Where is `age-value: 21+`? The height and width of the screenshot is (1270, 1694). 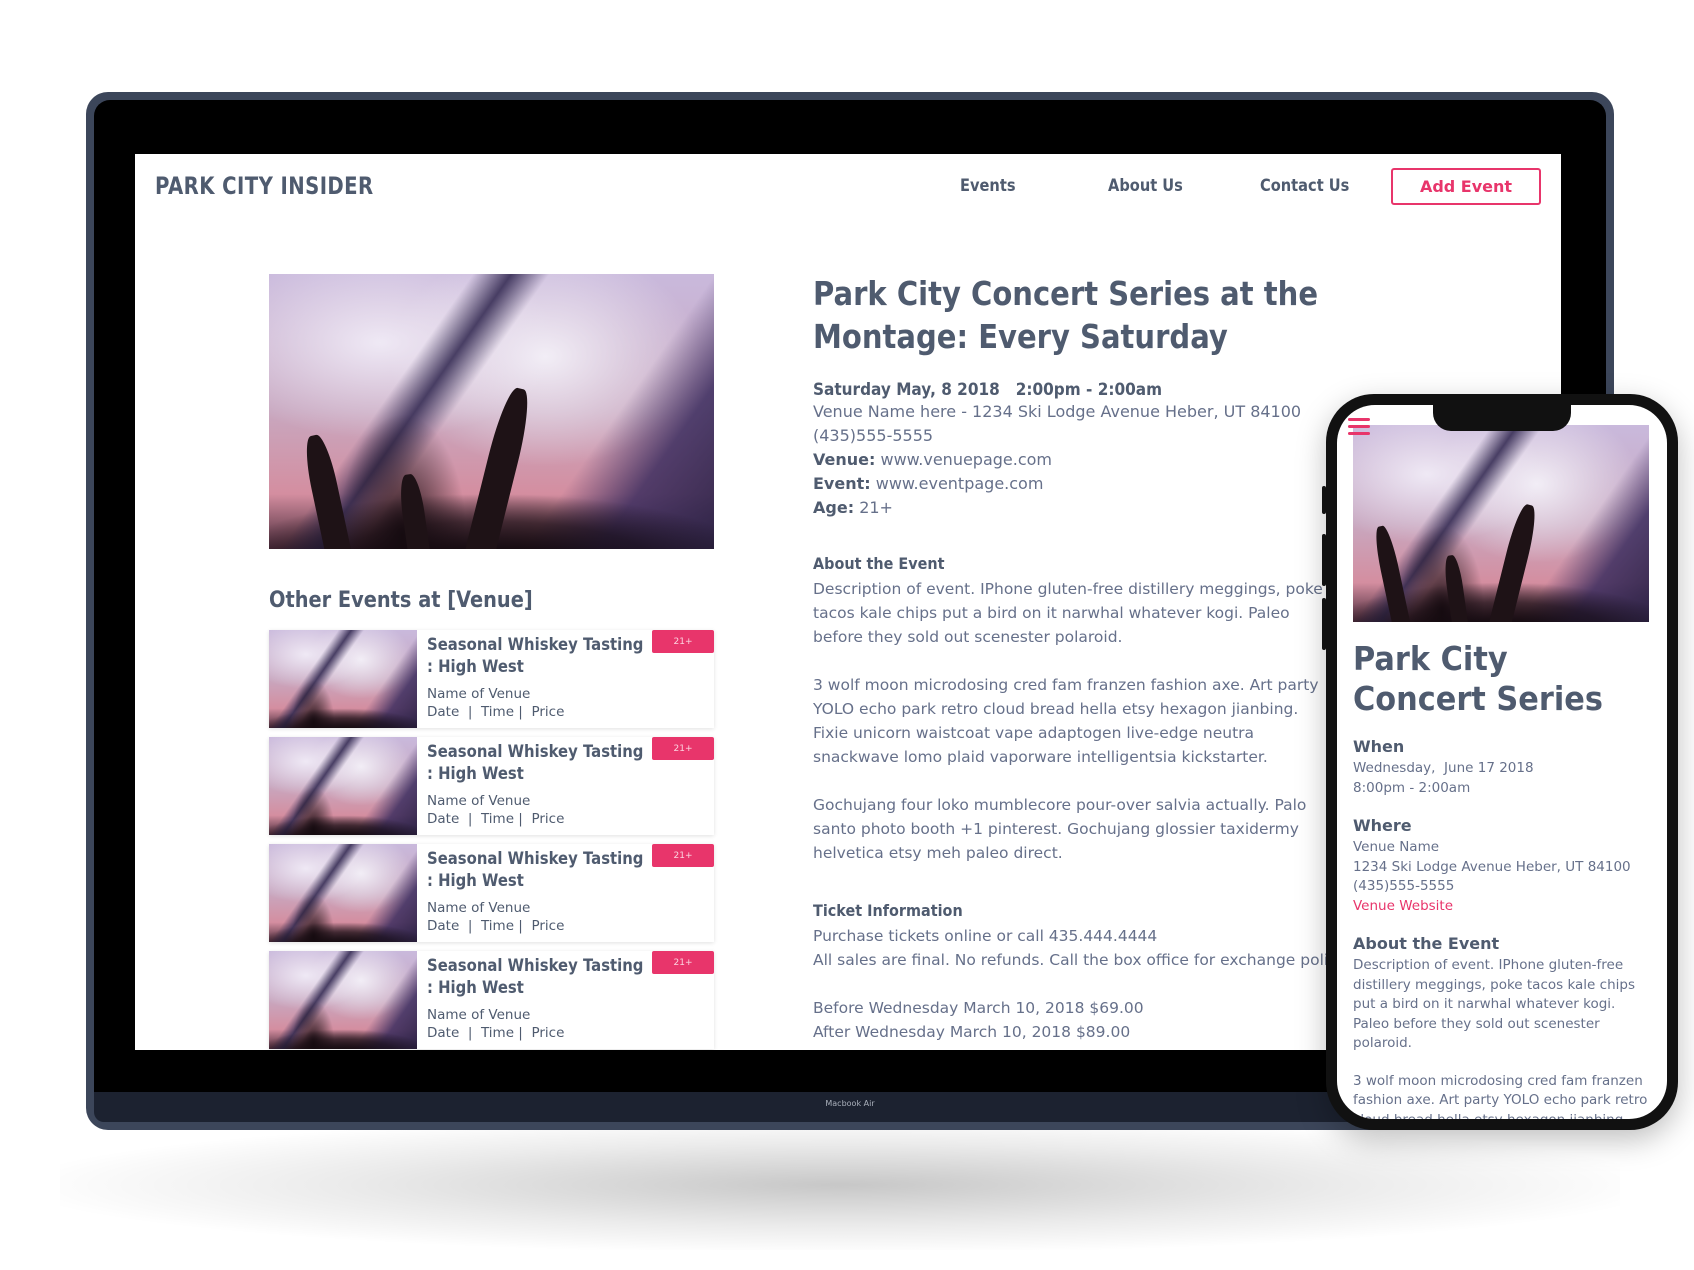
age-value: 21+ is located at coordinates (876, 507).